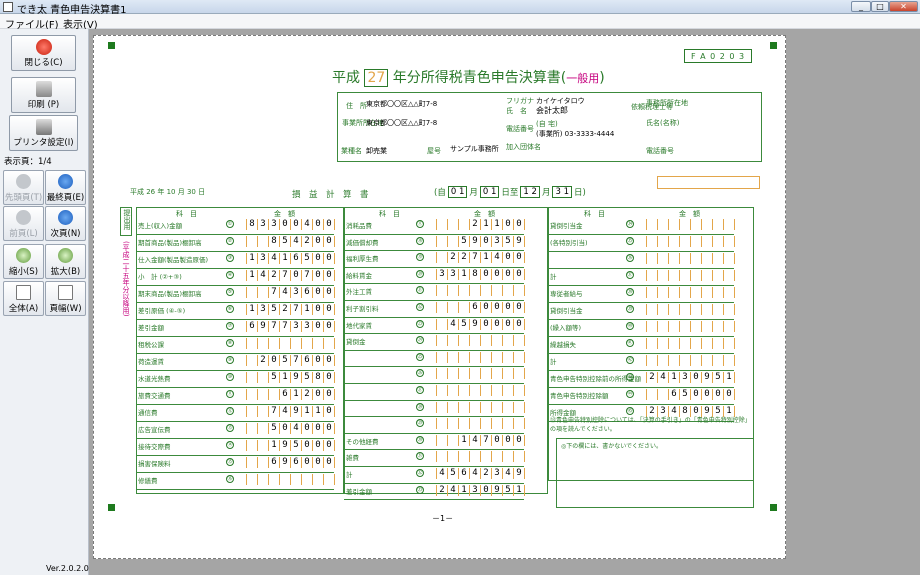  Describe the element at coordinates (65, 298) in the screenshot. I see `fit-width-button: 頁幅(W)` at that location.